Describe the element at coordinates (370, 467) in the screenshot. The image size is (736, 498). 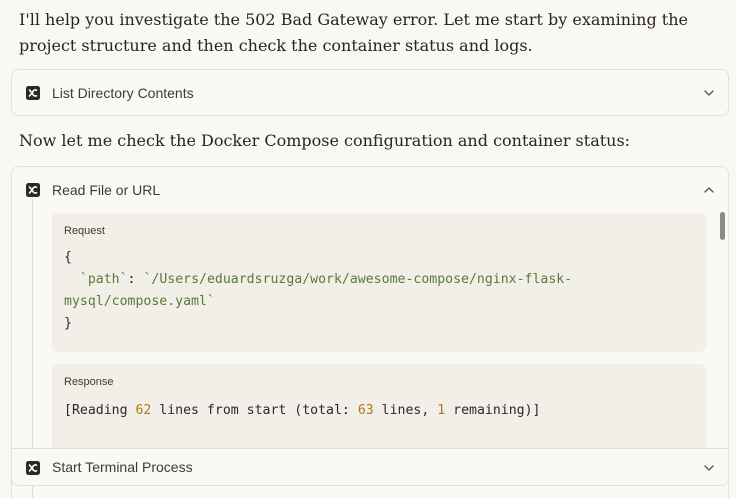
I see `tool-start-terminal: Start Terminal Process` at that location.